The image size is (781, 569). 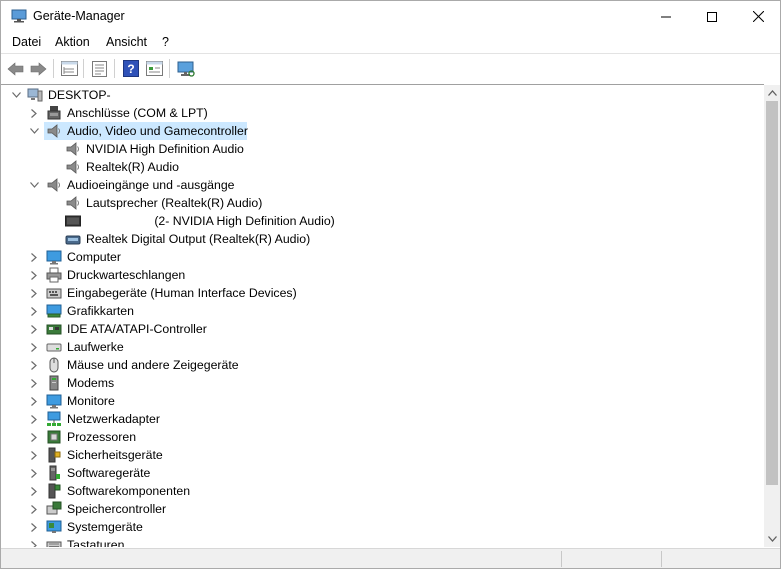 I want to click on device-tree-button, so click(x=69, y=68).